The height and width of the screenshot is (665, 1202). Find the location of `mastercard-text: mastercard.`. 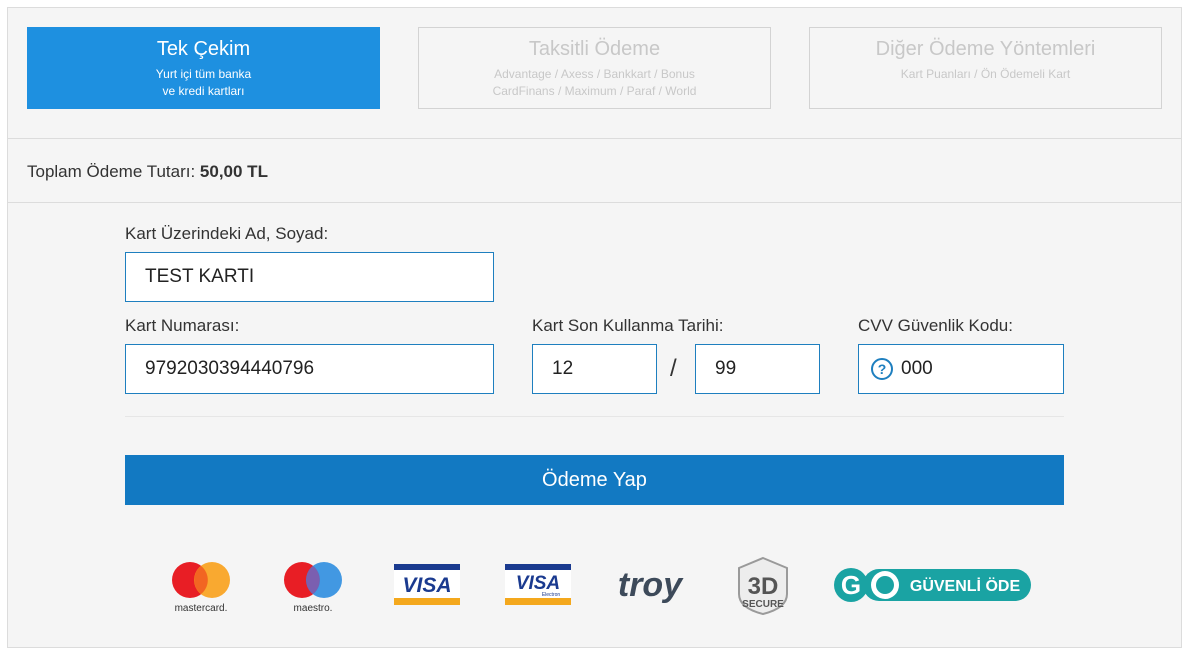

mastercard-text: mastercard. is located at coordinates (201, 608).